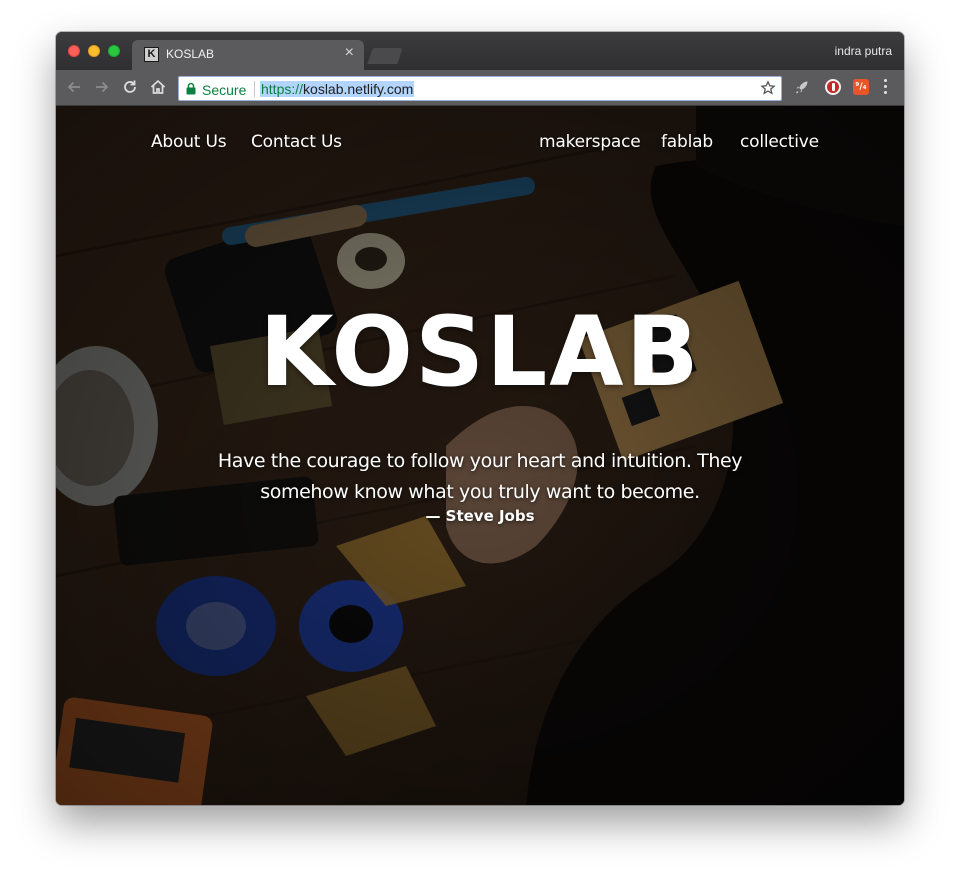 The image size is (960, 886). I want to click on profile-name: indra putra, so click(863, 51).